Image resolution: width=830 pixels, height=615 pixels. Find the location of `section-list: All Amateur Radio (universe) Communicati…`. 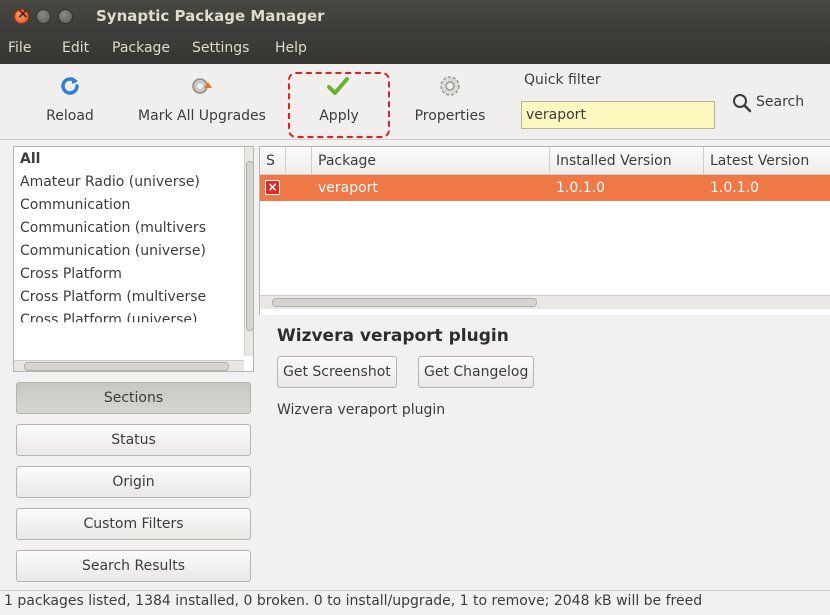

section-list: All Amateur Radio (universe) Communicati… is located at coordinates (133, 259).